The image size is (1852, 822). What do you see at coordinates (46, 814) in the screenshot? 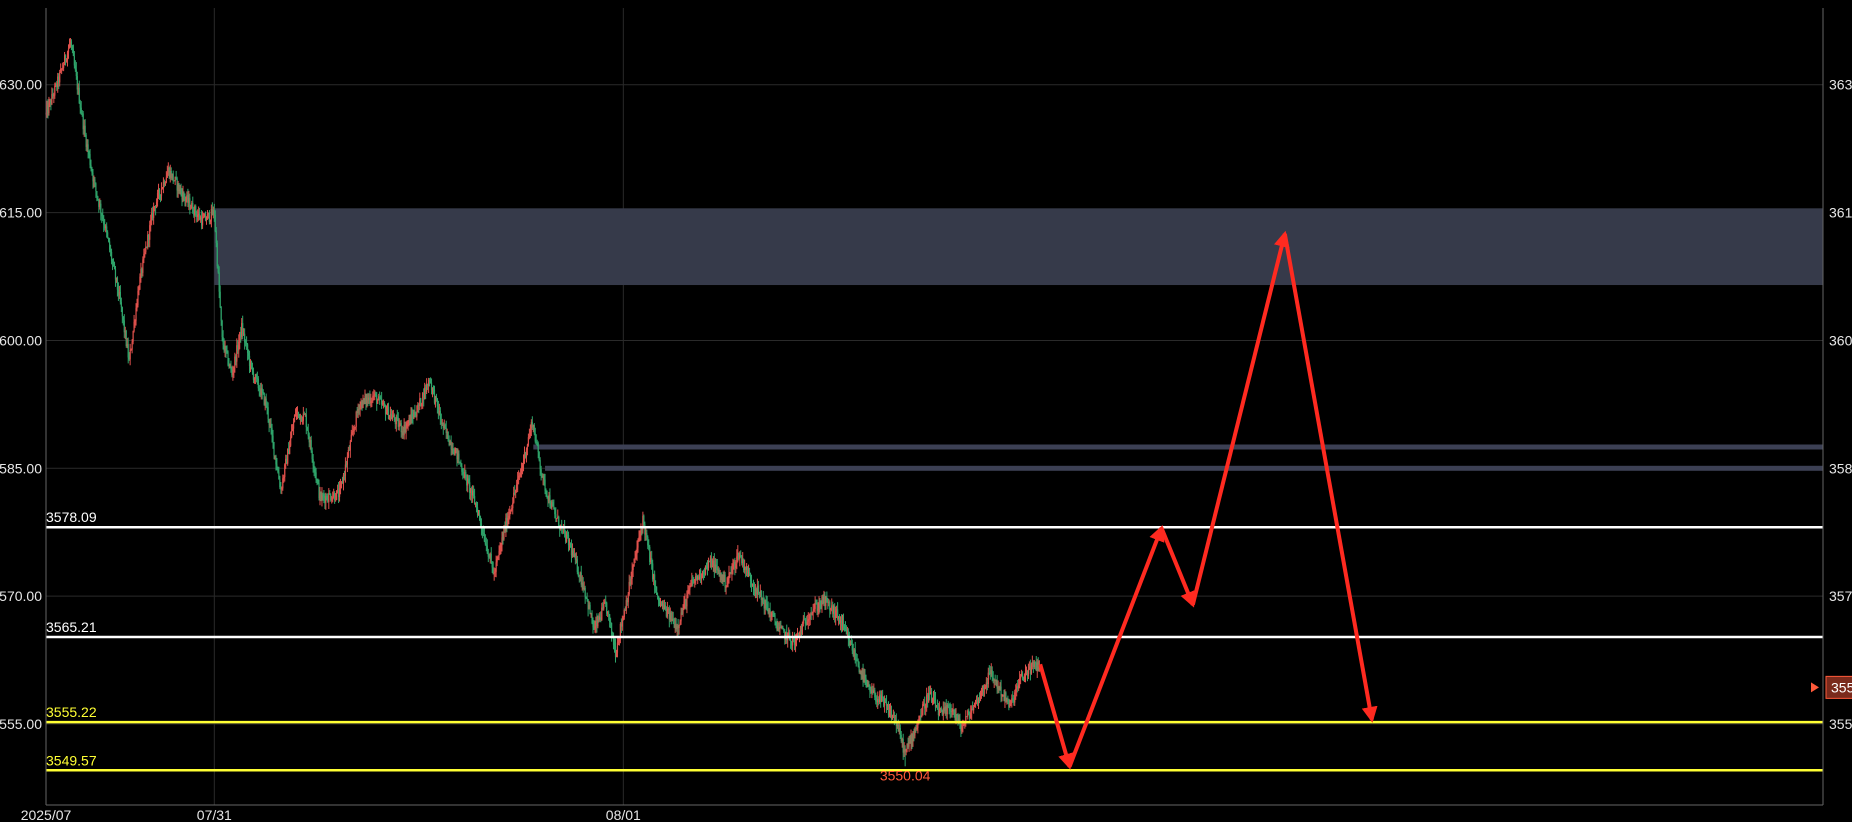
I see `x-tick-label: 2025/07` at bounding box center [46, 814].